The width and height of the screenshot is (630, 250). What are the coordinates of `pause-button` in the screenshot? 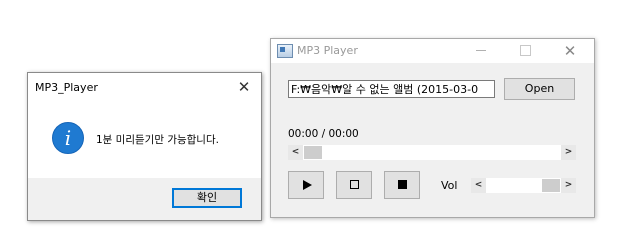 It's located at (354, 185).